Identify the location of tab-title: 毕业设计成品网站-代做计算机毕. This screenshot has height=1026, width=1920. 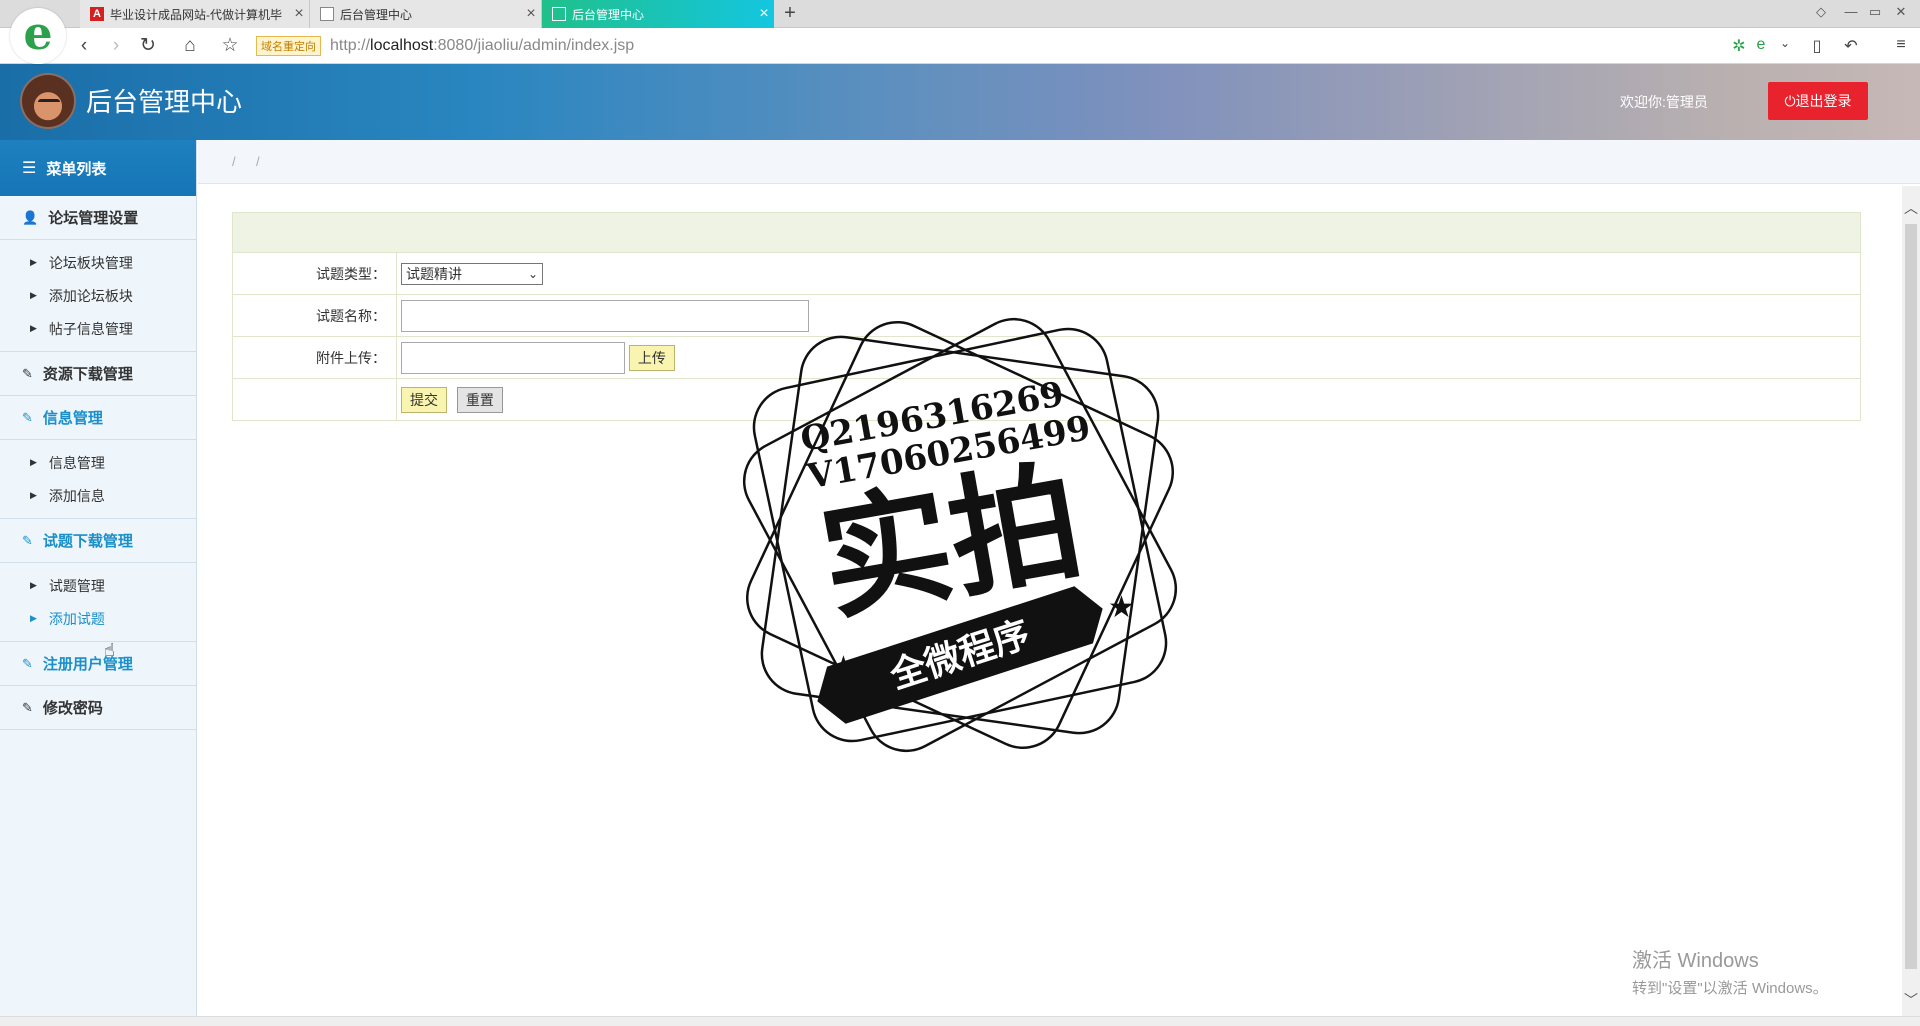
(196, 14).